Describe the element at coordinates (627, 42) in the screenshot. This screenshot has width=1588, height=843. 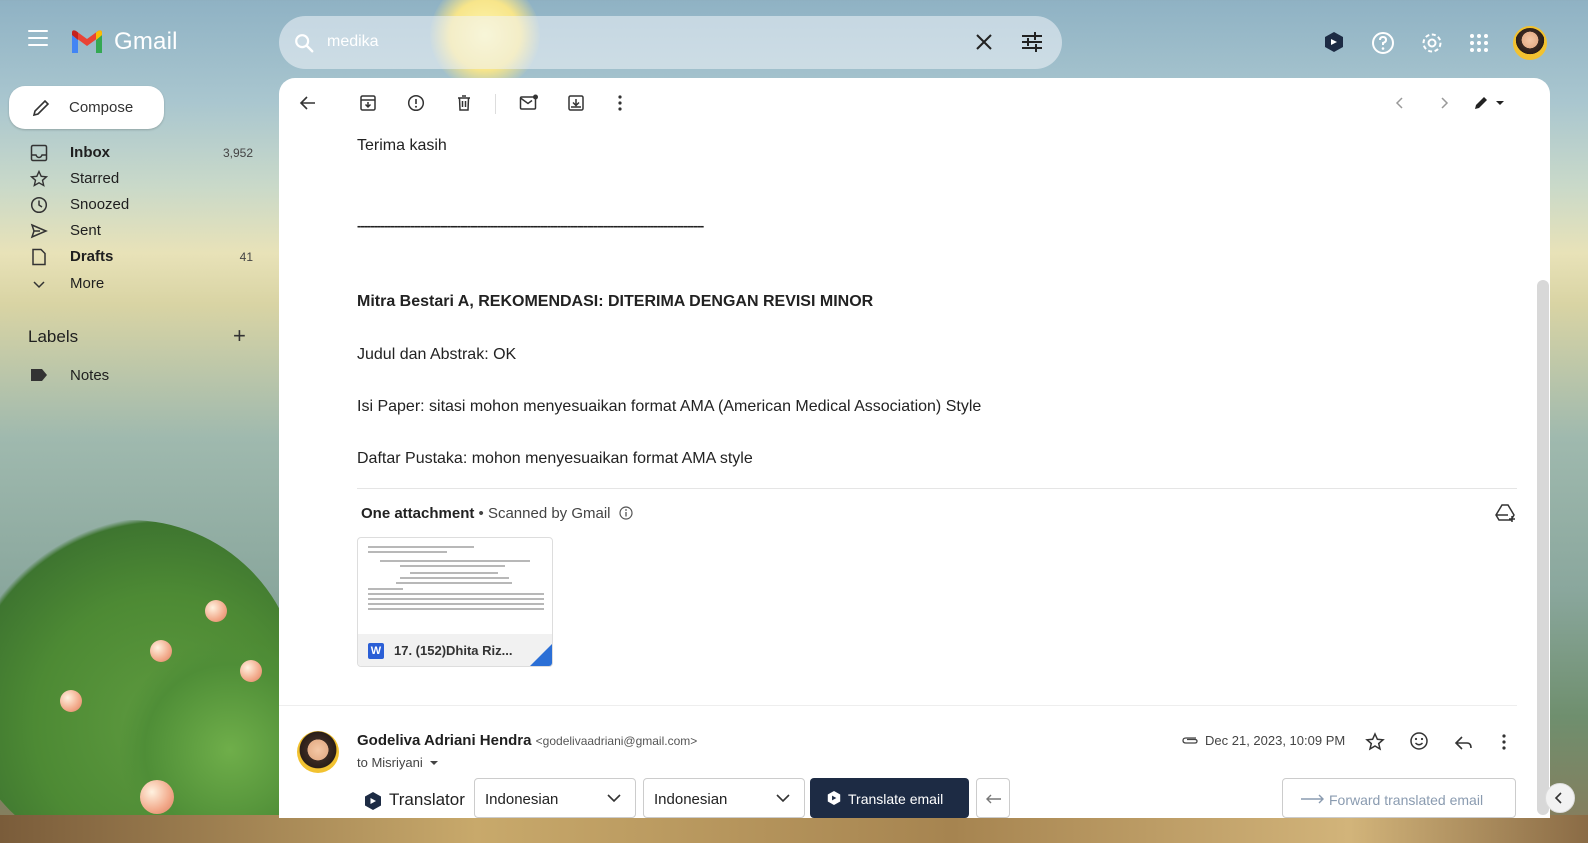
I see `search-input` at that location.